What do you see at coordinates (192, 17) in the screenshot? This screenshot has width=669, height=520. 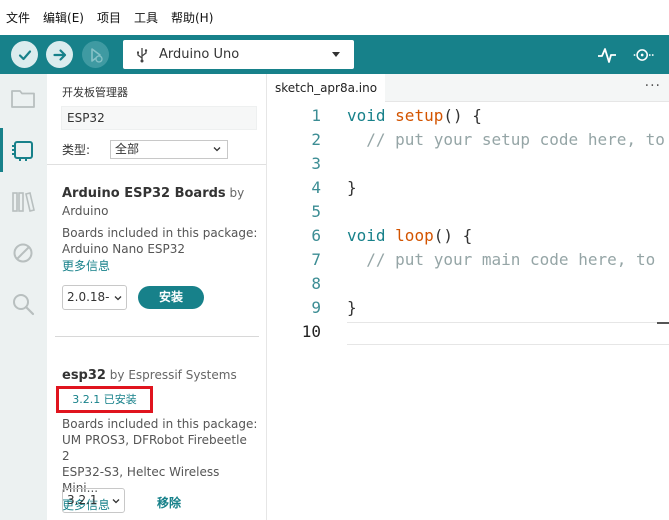 I see `menu-help: 帮助(H)` at bounding box center [192, 17].